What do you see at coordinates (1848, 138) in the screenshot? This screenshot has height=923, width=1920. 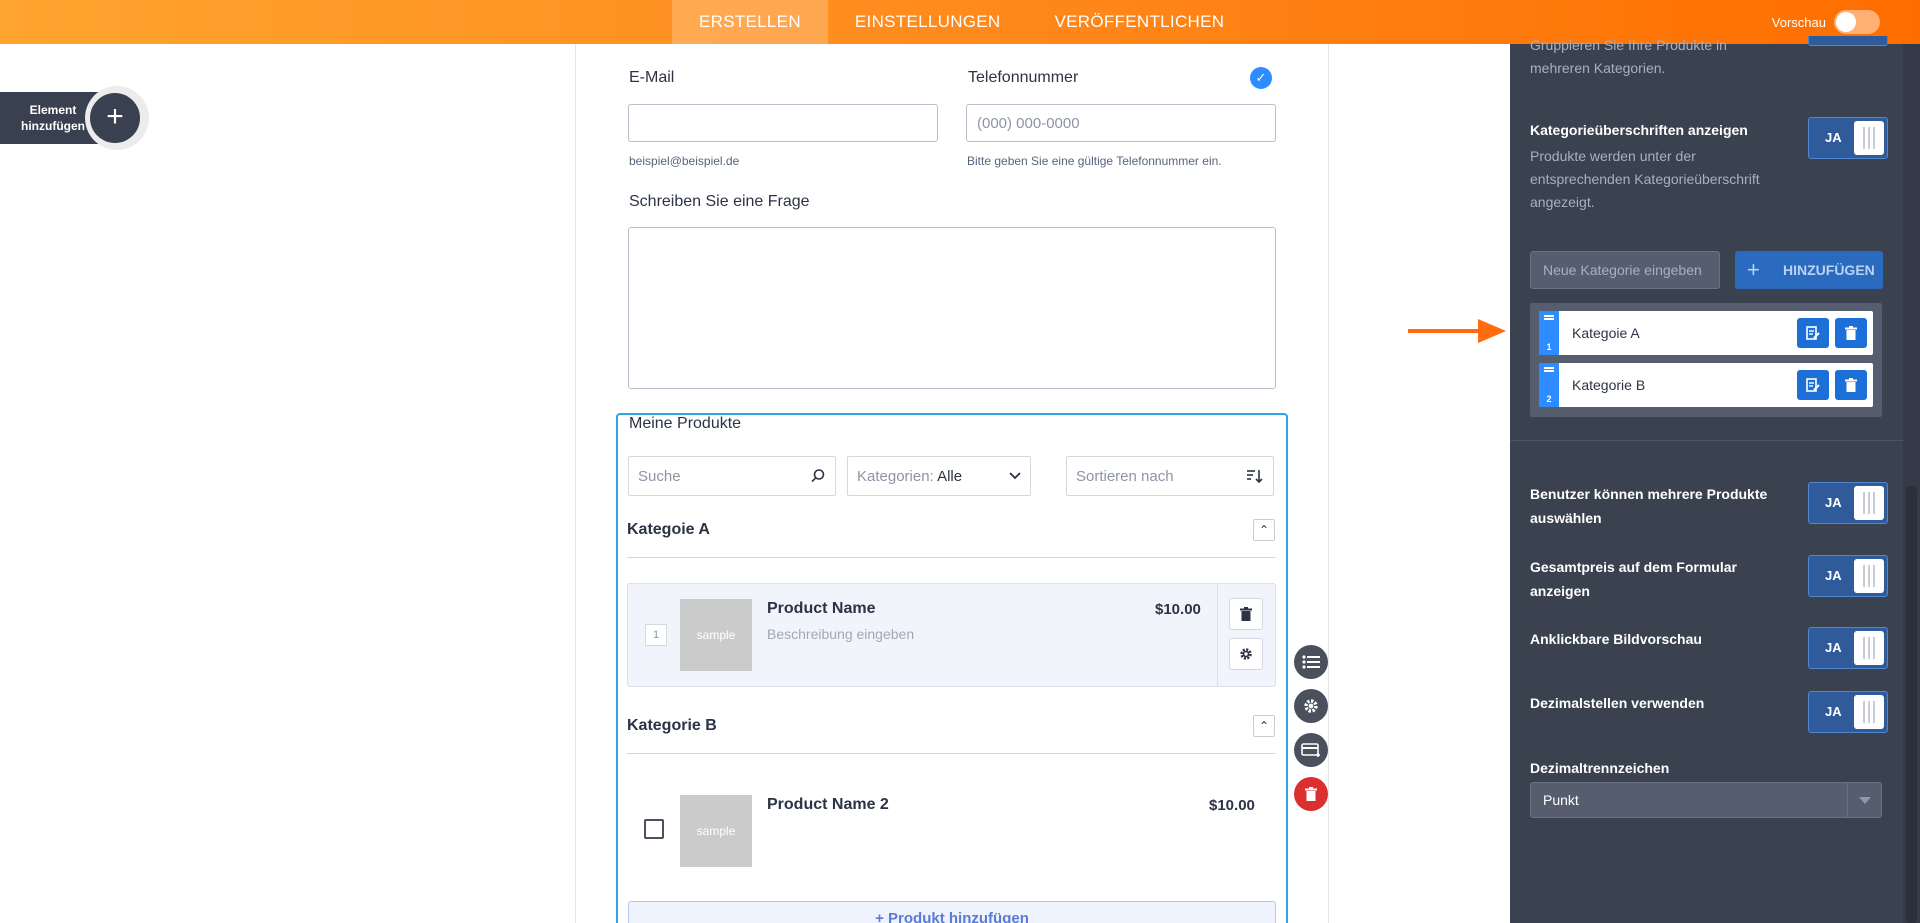 I see `show-headings-toggle: JA` at bounding box center [1848, 138].